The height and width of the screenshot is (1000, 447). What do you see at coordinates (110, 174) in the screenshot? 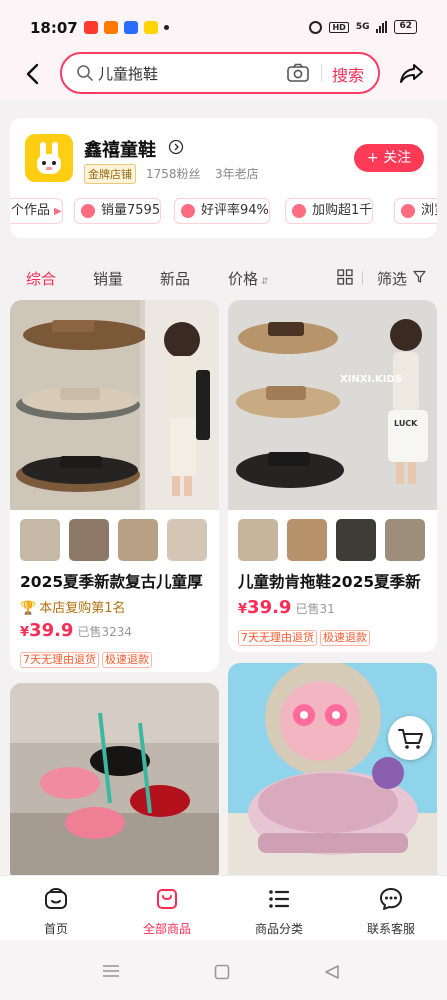
I see `gold-shop-badge: 金牌店铺` at bounding box center [110, 174].